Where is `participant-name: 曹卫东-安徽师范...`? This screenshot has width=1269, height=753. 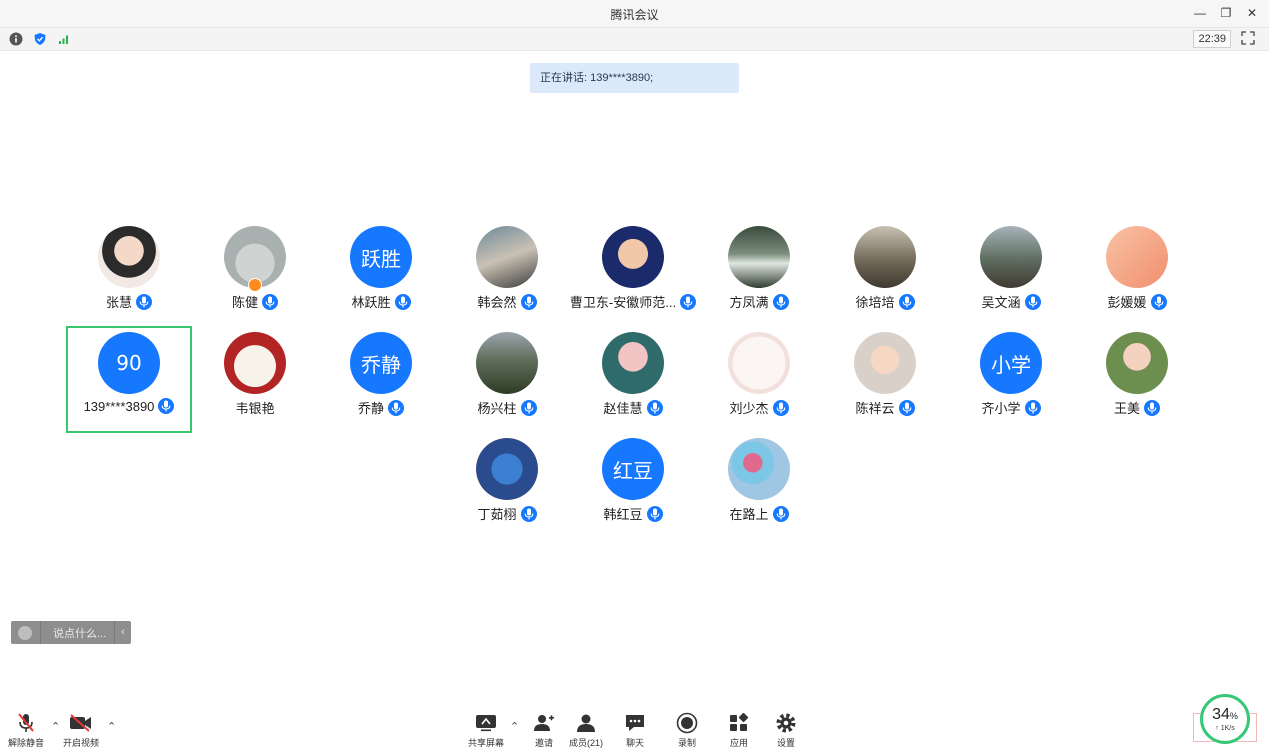 participant-name: 曹卫东-安徽师范... is located at coordinates (623, 302).